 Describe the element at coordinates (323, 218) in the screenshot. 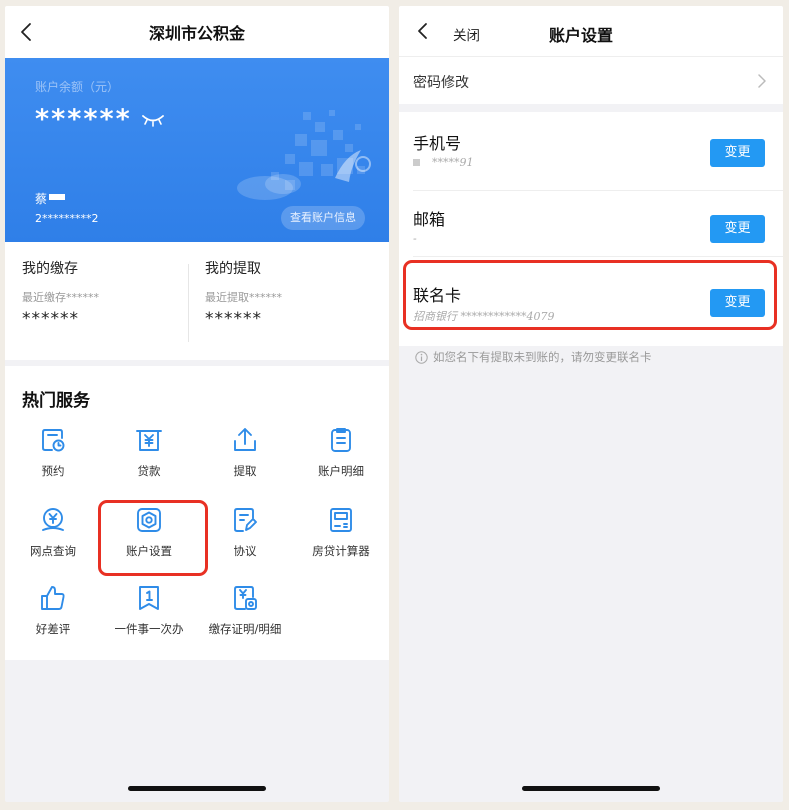

I see `view-account-info-button: 查看账户信息` at that location.